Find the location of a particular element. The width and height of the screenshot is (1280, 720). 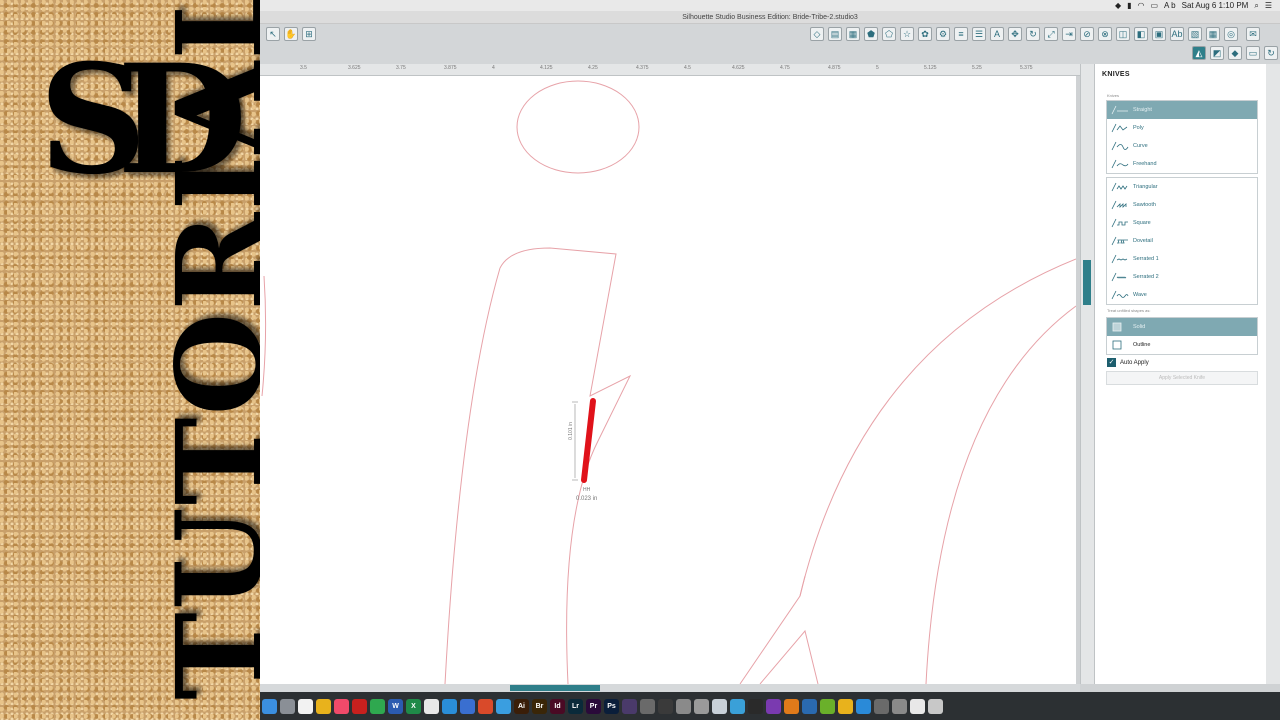

layers-icon: ▧ is located at coordinates (1195, 34).